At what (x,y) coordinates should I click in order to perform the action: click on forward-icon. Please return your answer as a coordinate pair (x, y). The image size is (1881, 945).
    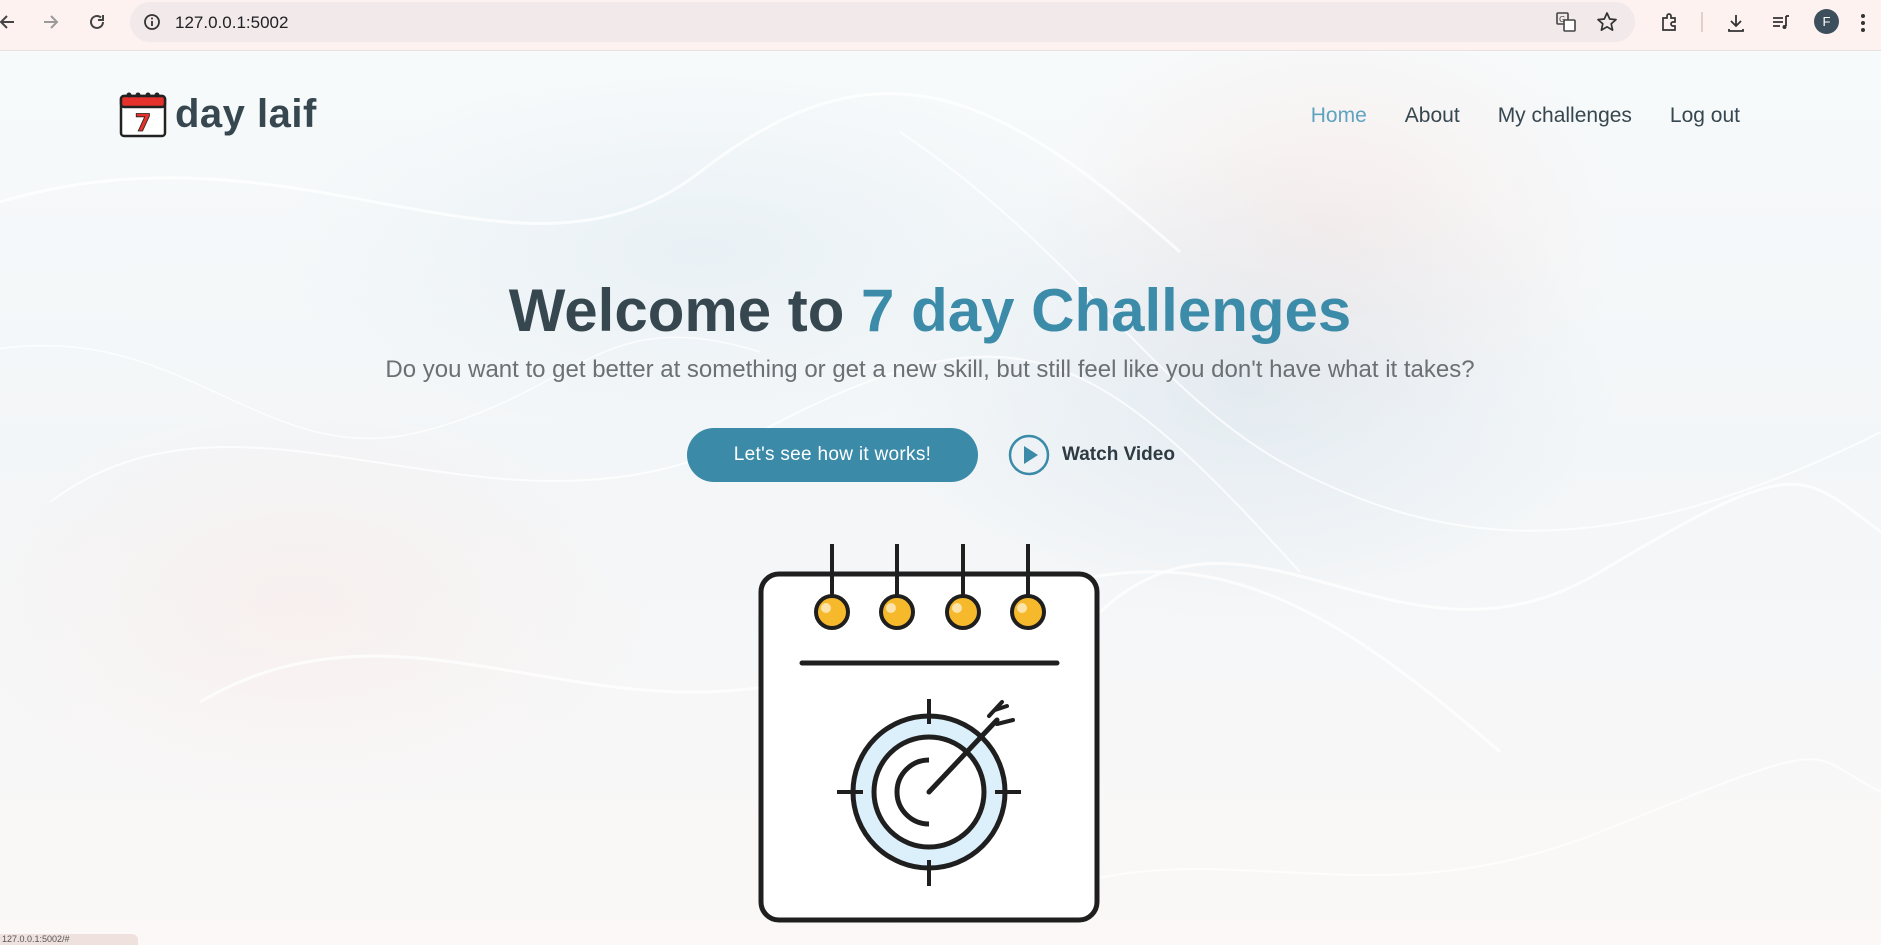
    Looking at the image, I should click on (50, 22).